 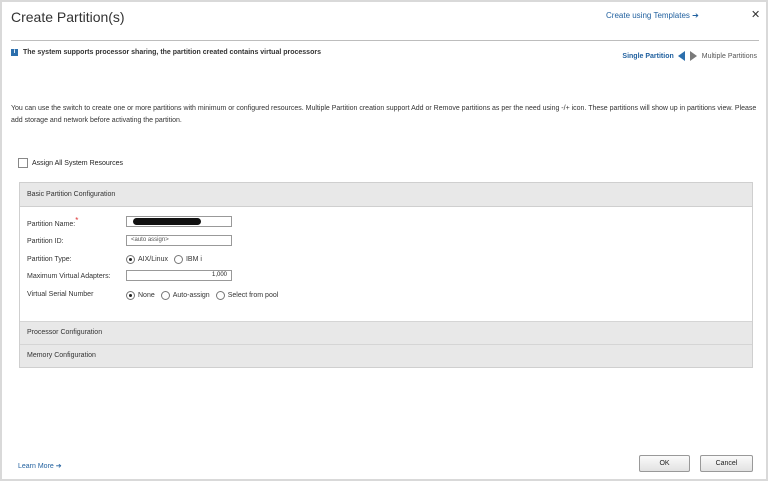 I want to click on basic-config-header: Basic Partition Configuration, so click(x=386, y=195).